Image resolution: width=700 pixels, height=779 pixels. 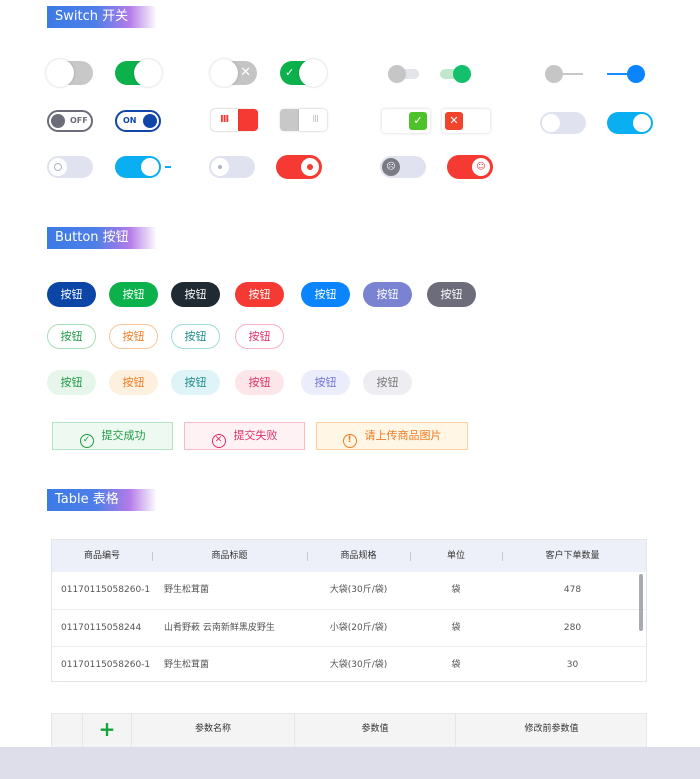 I want to click on table-section-title: Table 表格, so click(x=102, y=500).